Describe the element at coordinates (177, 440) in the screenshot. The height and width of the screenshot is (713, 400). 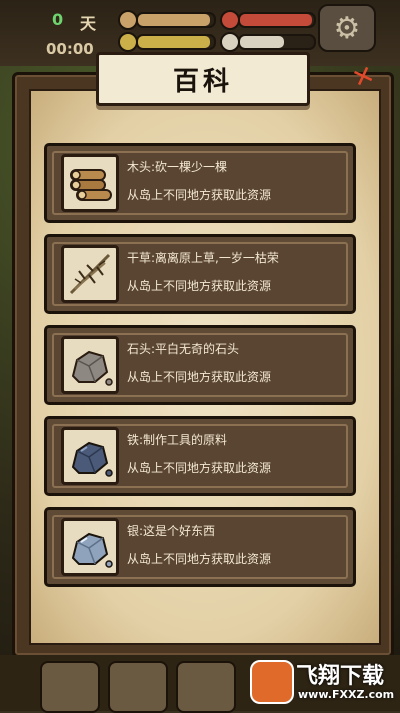
I see `item-name: 铁:制作工具的原料` at that location.